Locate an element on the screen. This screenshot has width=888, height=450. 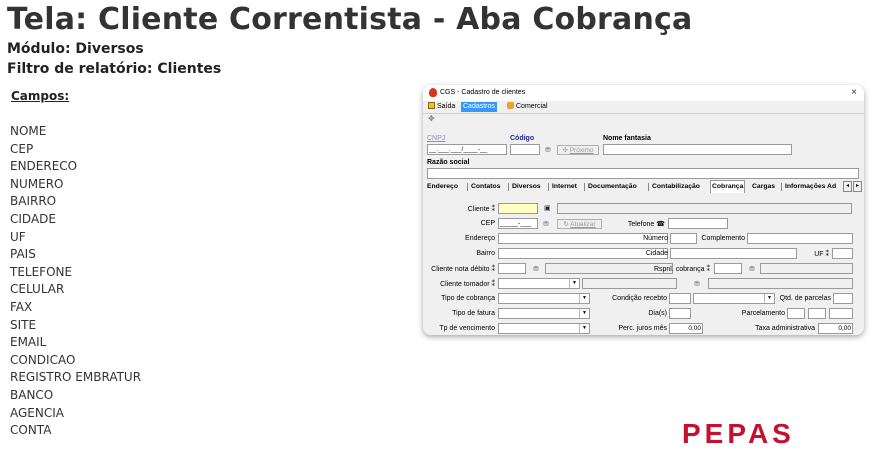
rspnl-cobranca-input is located at coordinates (728, 268).